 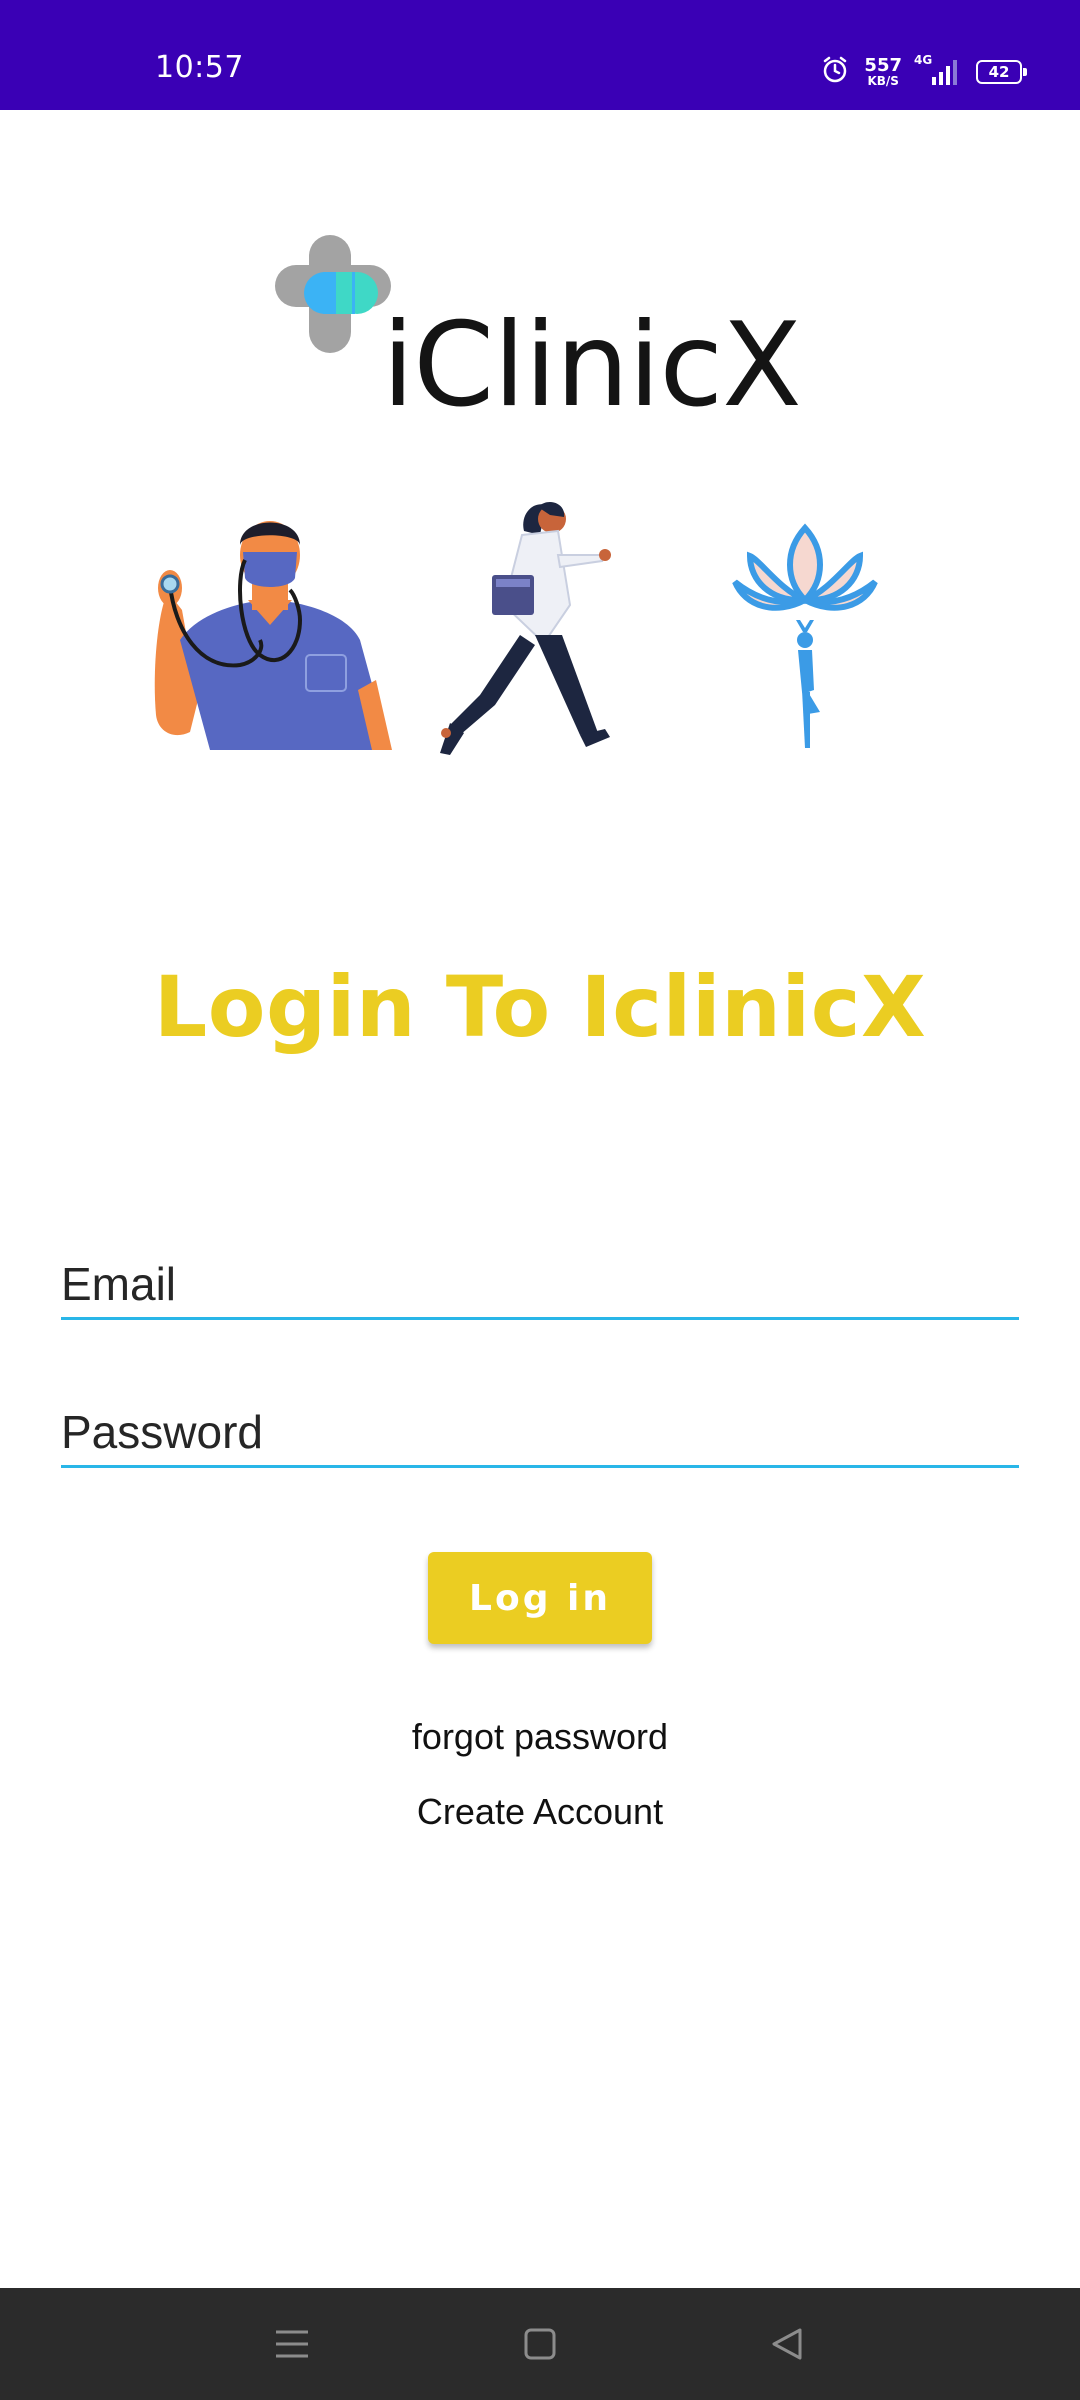 I want to click on password-input, so click(x=540, y=1431).